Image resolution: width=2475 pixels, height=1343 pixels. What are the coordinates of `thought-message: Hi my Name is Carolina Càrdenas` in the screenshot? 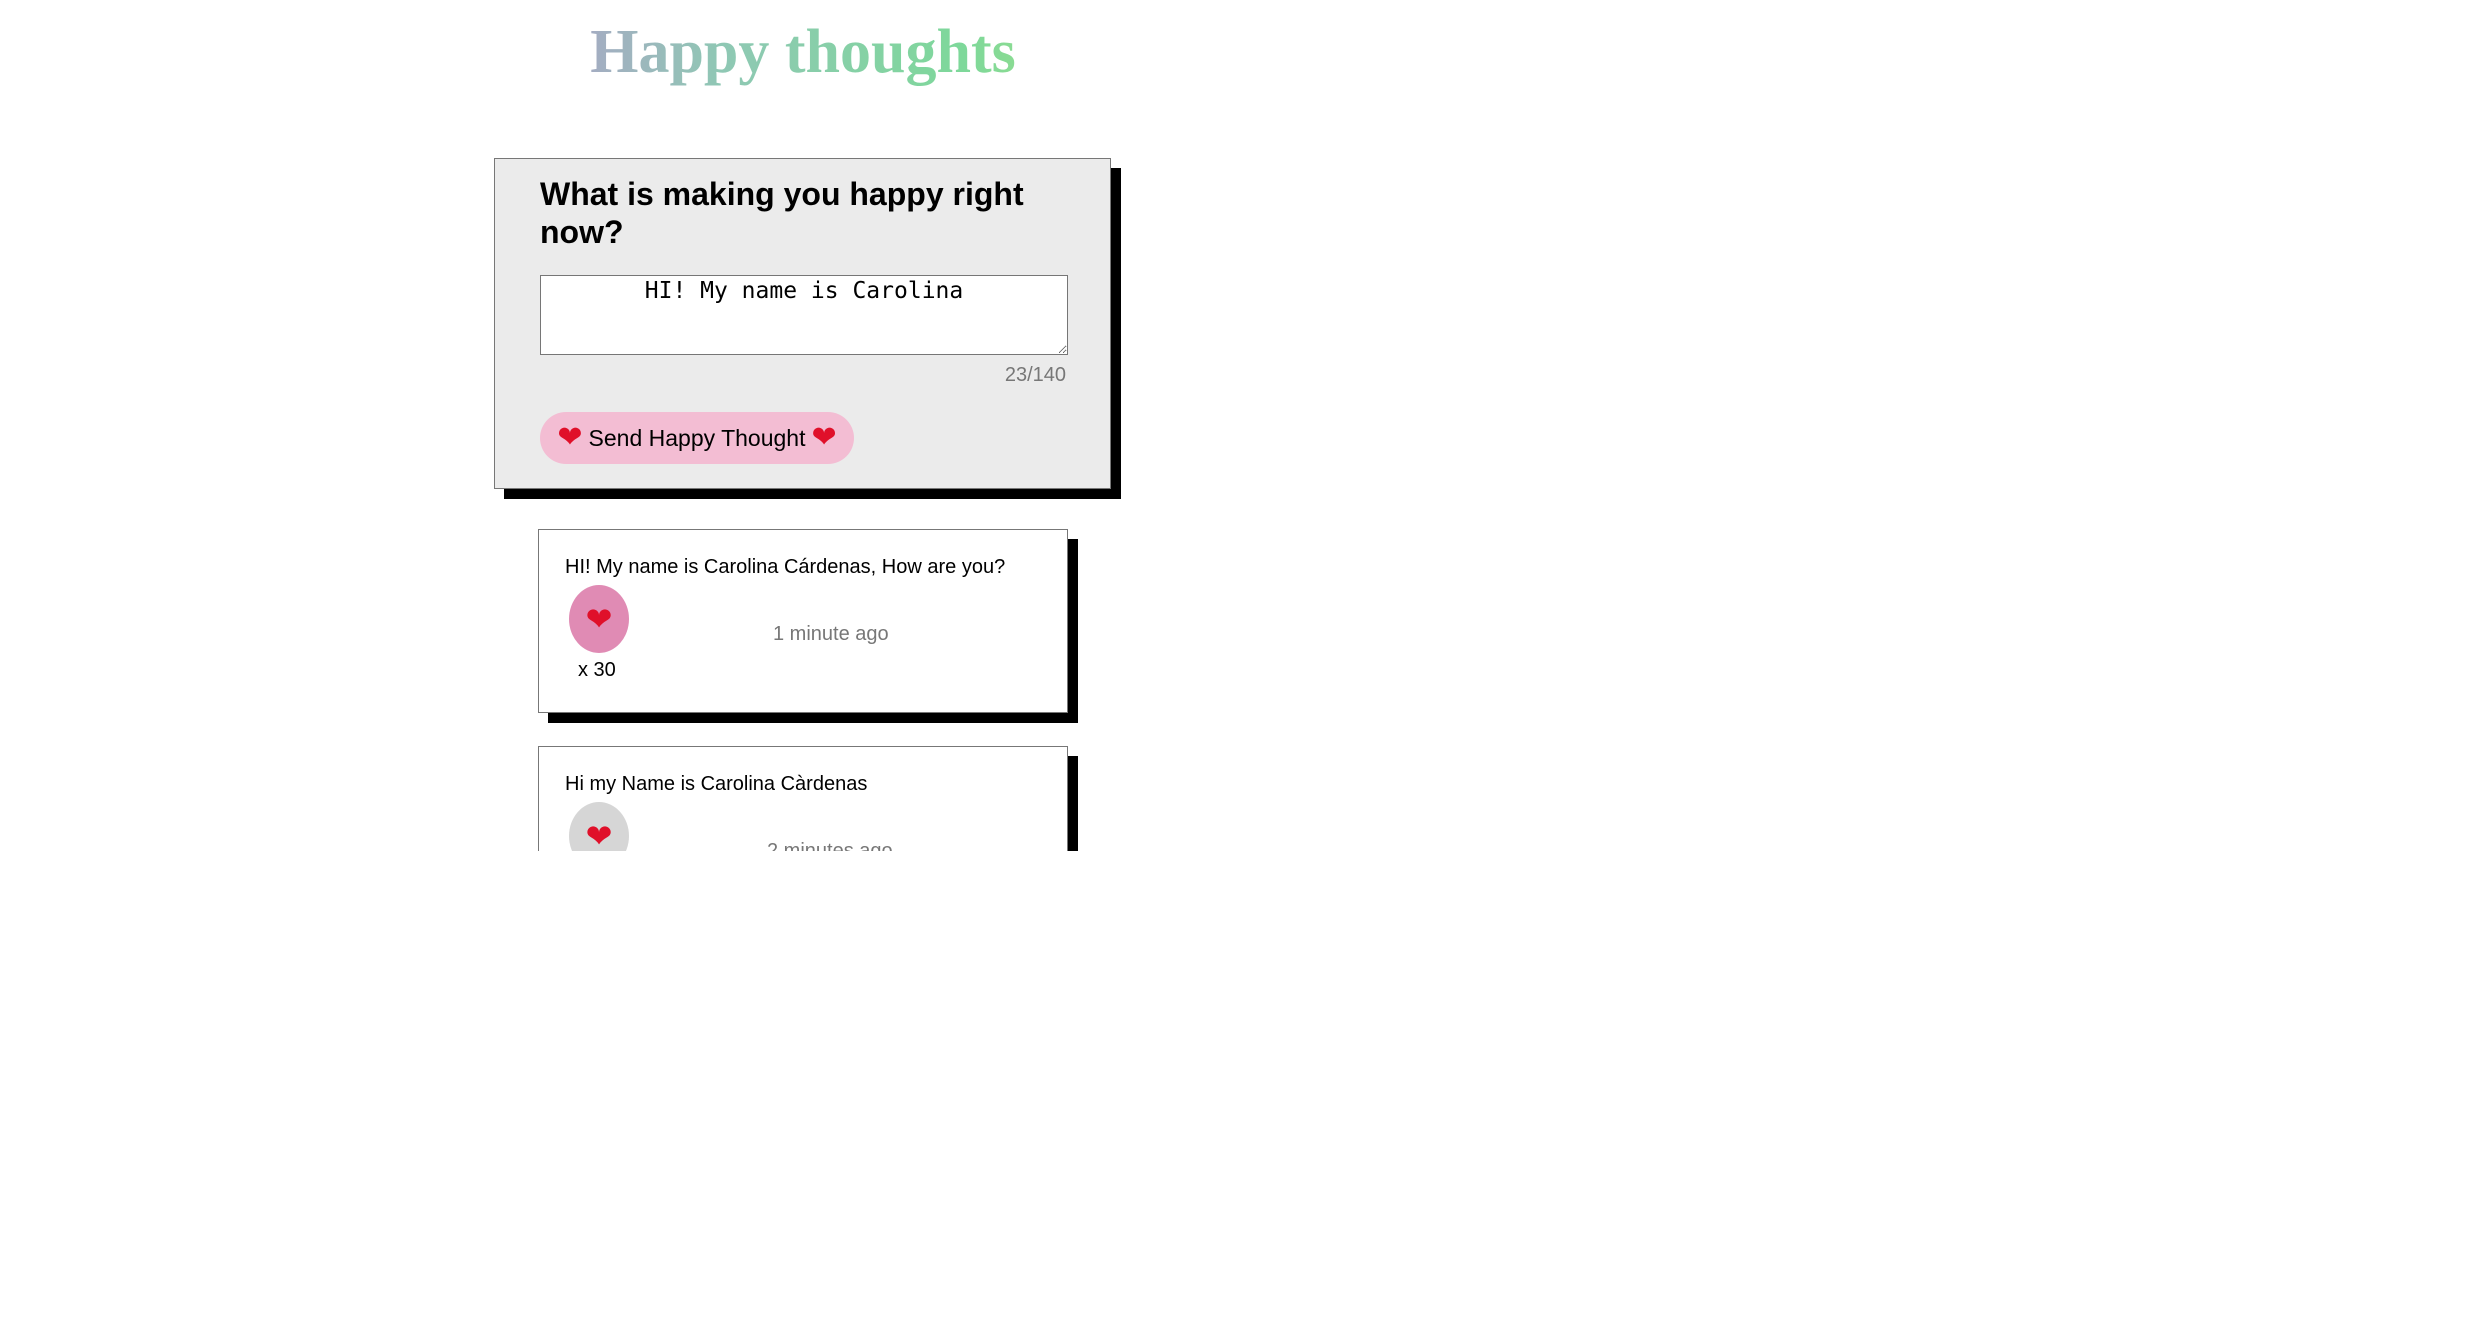 It's located at (716, 784).